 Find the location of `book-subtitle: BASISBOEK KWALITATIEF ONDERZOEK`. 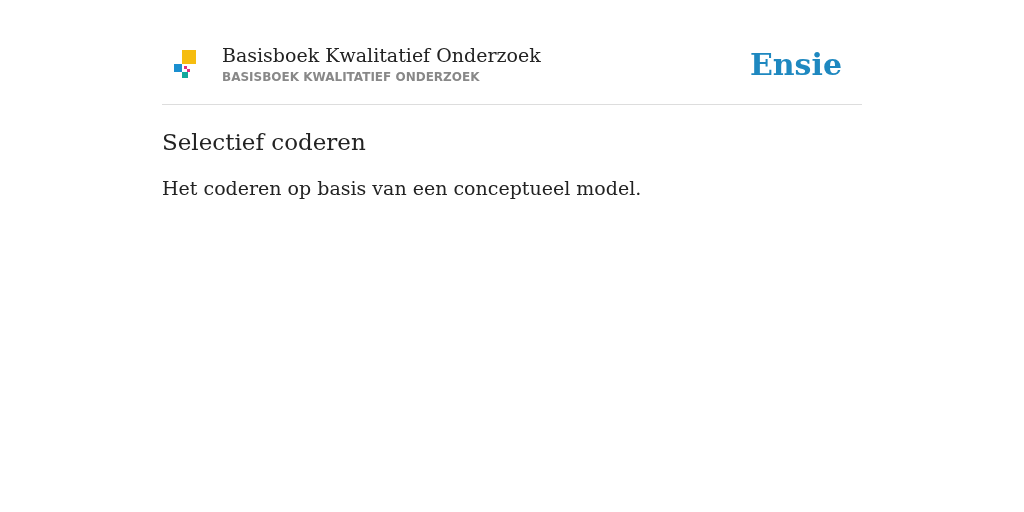

book-subtitle: BASISBOEK KWALITATIEF ONDERZOEK is located at coordinates (351, 77).